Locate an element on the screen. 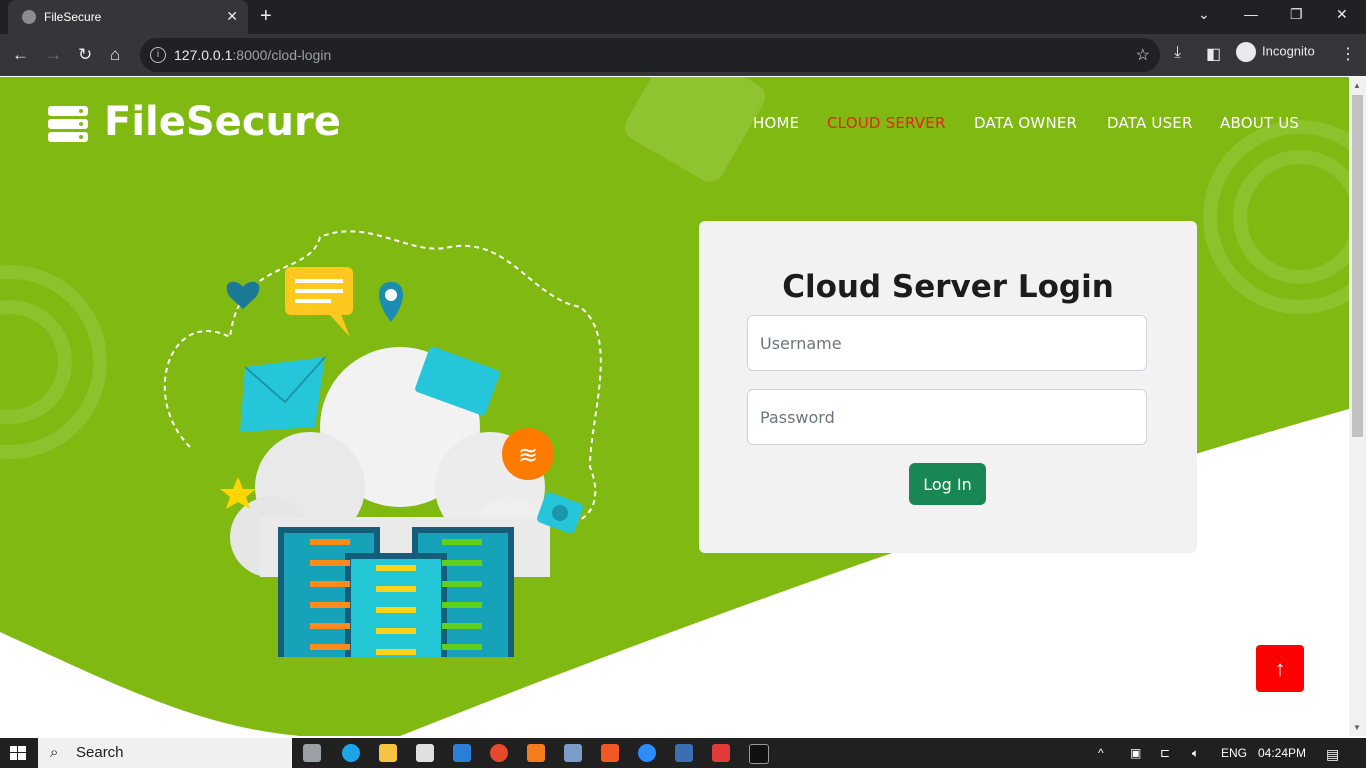  forward-icon: → is located at coordinates (53, 55).